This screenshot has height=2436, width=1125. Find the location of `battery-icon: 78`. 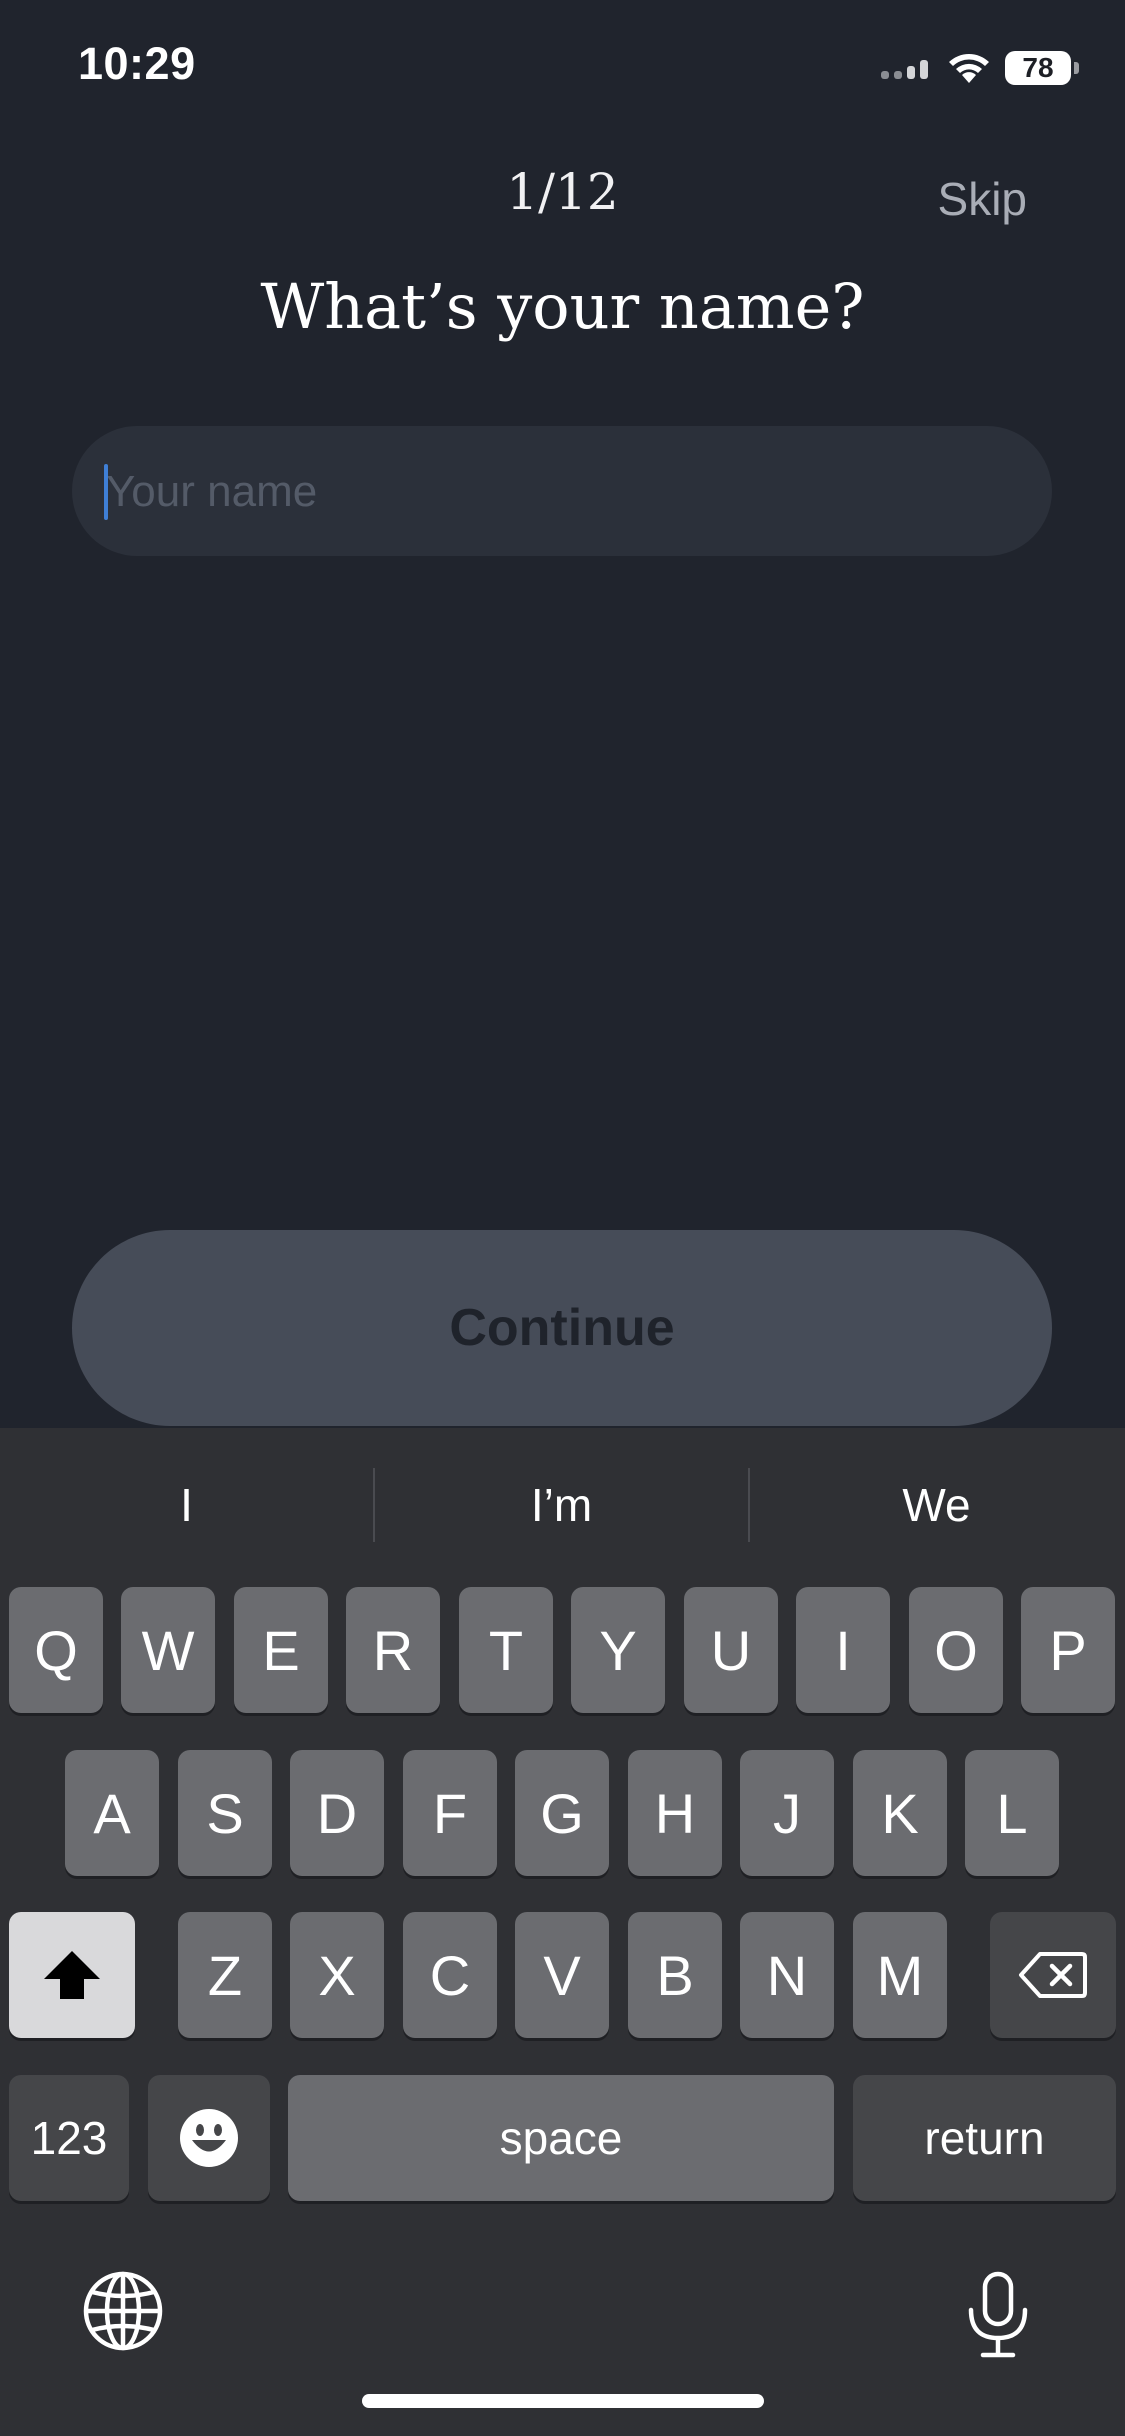

battery-icon: 78 is located at coordinates (1042, 68).